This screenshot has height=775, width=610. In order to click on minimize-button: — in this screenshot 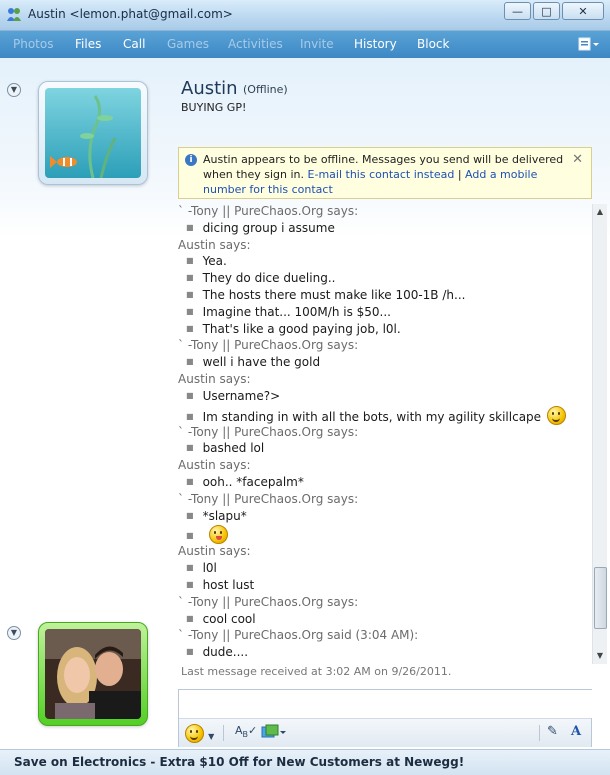, I will do `click(517, 11)`.